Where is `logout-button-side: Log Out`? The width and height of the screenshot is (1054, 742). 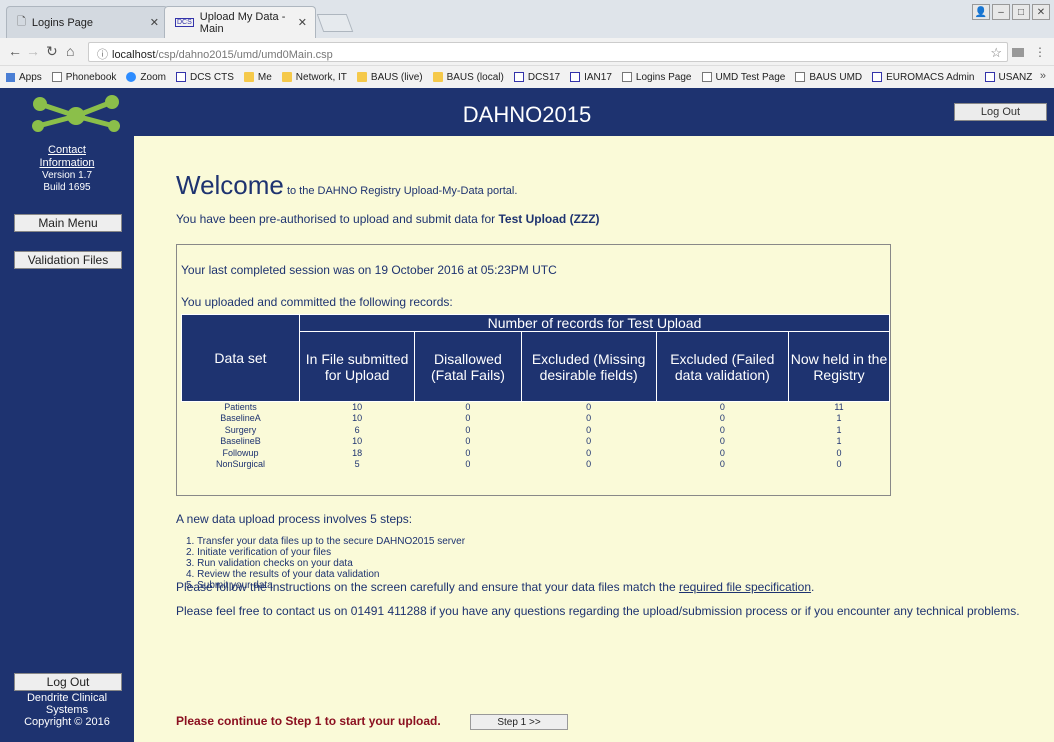 logout-button-side: Log Out is located at coordinates (68, 682).